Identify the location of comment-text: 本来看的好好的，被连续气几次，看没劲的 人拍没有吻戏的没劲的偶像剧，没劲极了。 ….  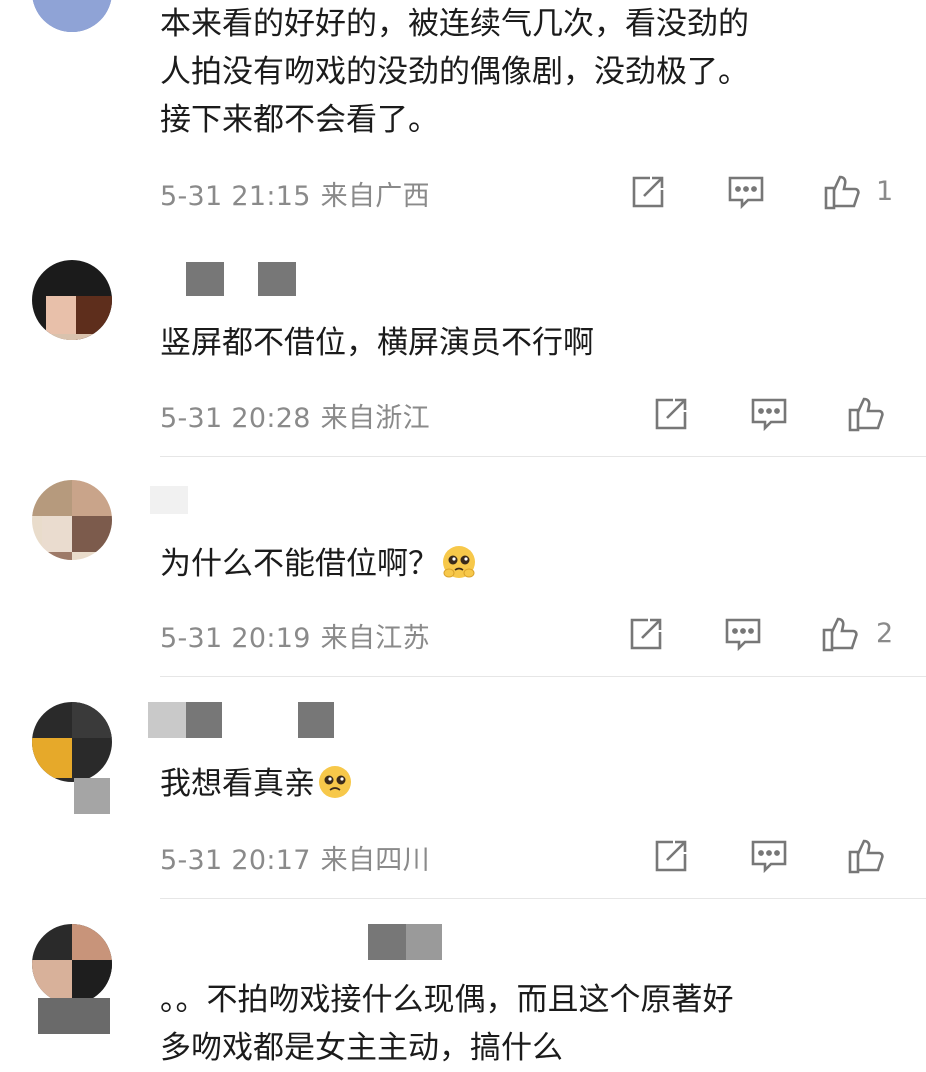
(454, 72).